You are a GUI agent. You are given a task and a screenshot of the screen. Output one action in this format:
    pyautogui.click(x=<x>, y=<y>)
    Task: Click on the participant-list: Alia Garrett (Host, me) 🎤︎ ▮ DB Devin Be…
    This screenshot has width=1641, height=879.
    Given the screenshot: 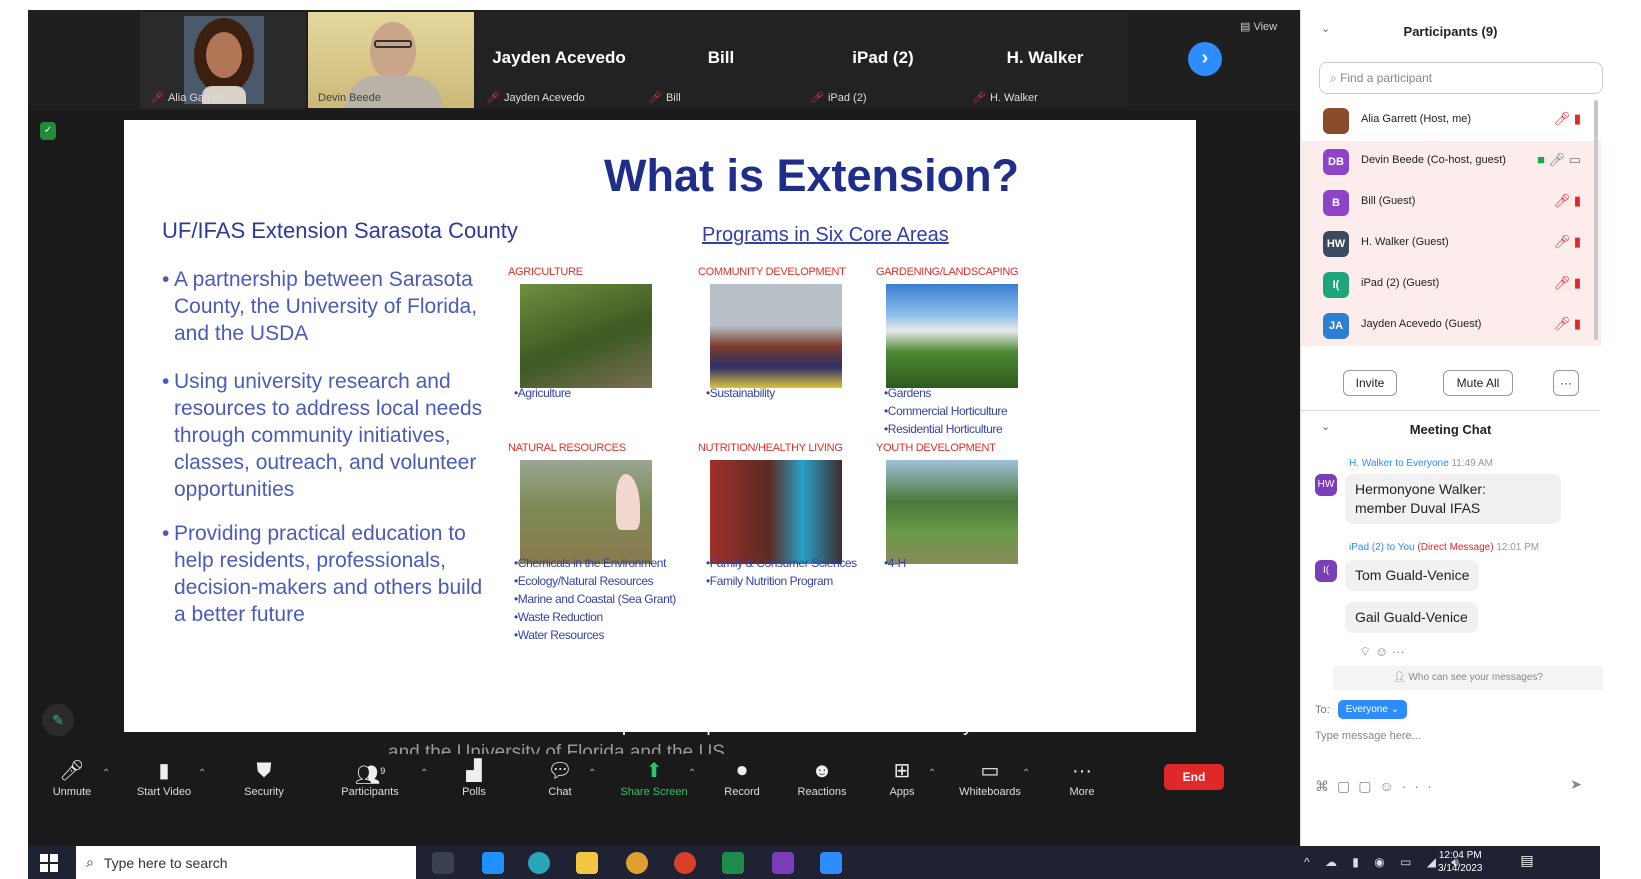 What is the action you would take?
    pyautogui.click(x=1451, y=225)
    